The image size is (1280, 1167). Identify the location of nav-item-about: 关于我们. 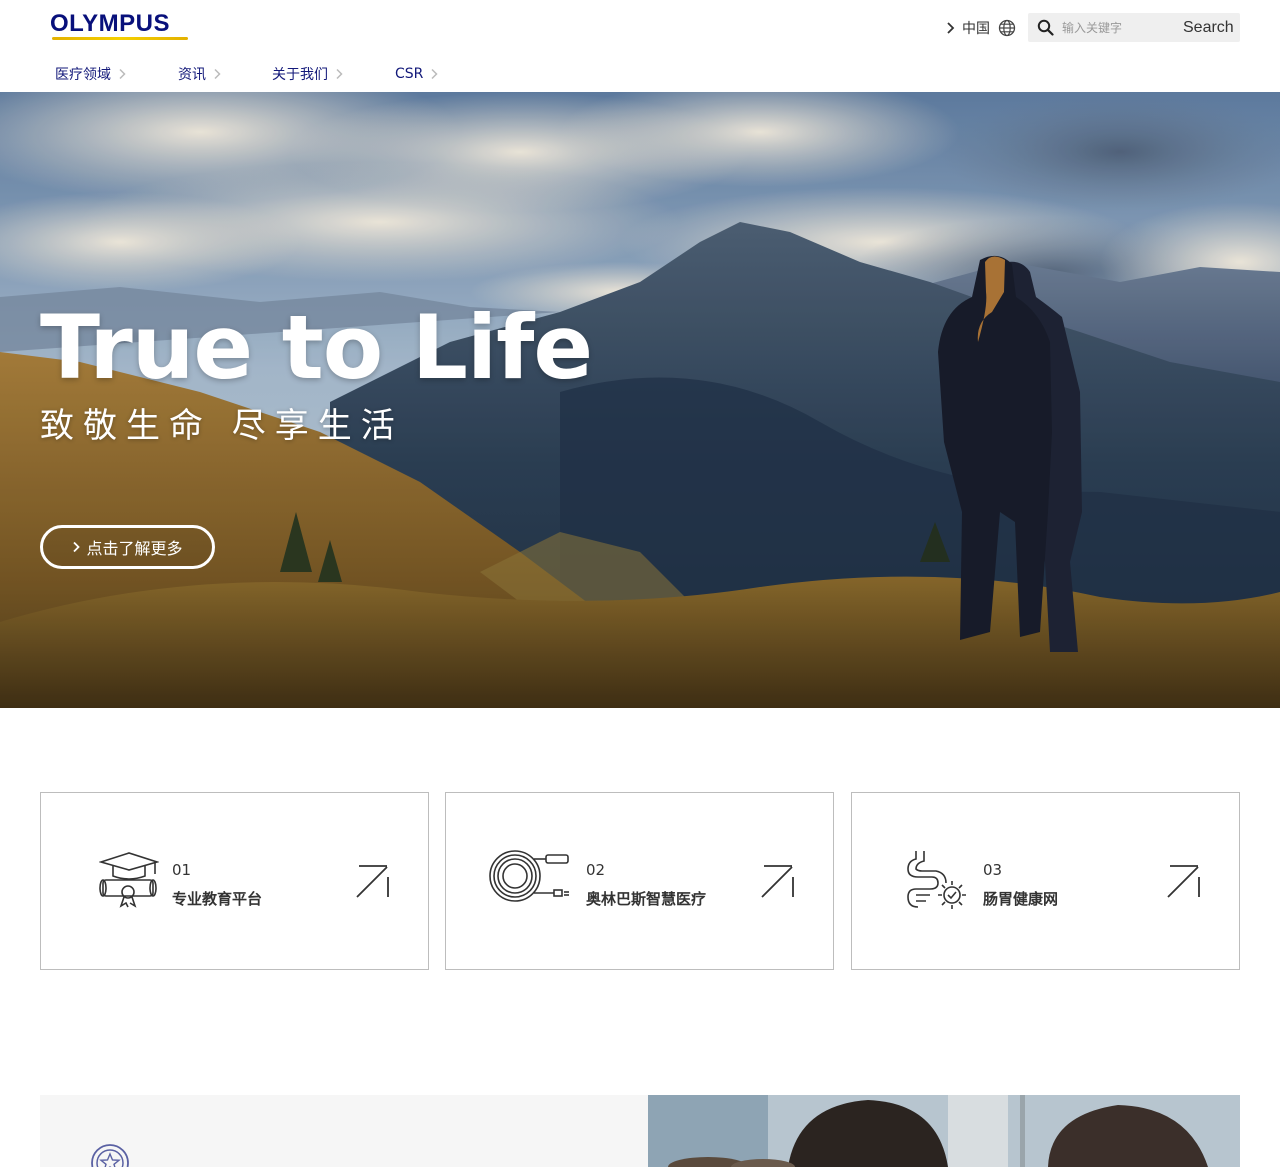
(307, 74).